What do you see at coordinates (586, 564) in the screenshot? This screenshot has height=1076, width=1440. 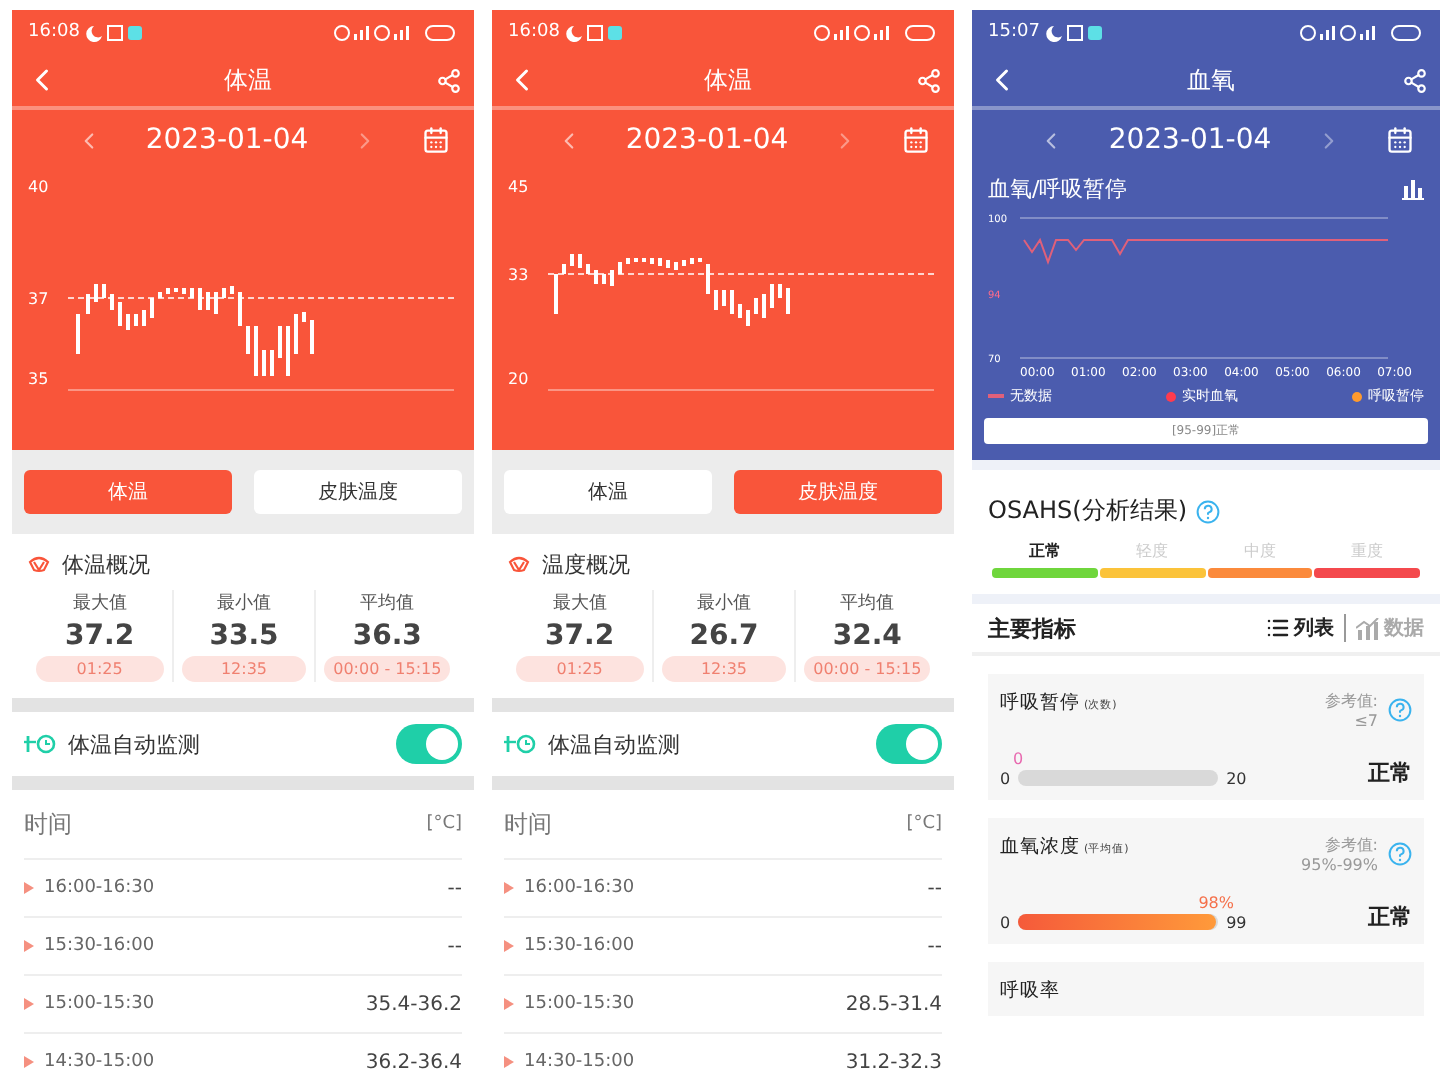 I see `section-title: 温度概况` at bounding box center [586, 564].